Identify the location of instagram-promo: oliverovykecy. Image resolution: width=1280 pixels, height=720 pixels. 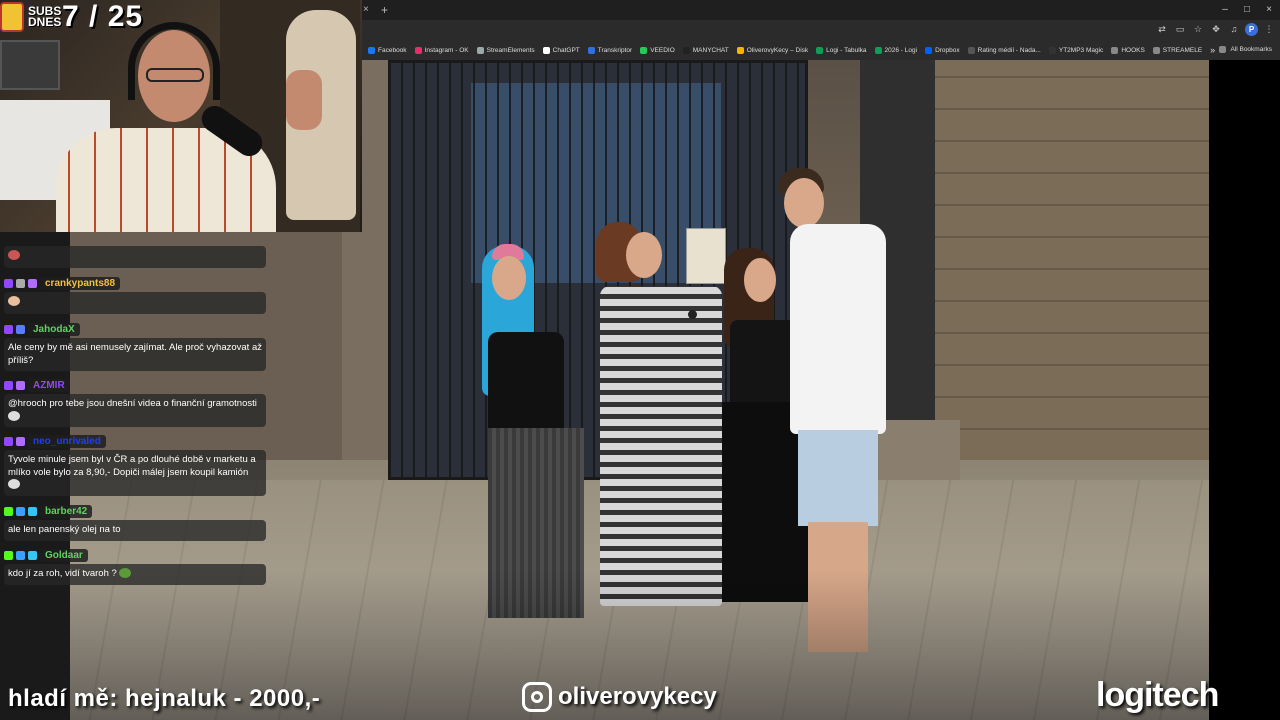
(619, 697).